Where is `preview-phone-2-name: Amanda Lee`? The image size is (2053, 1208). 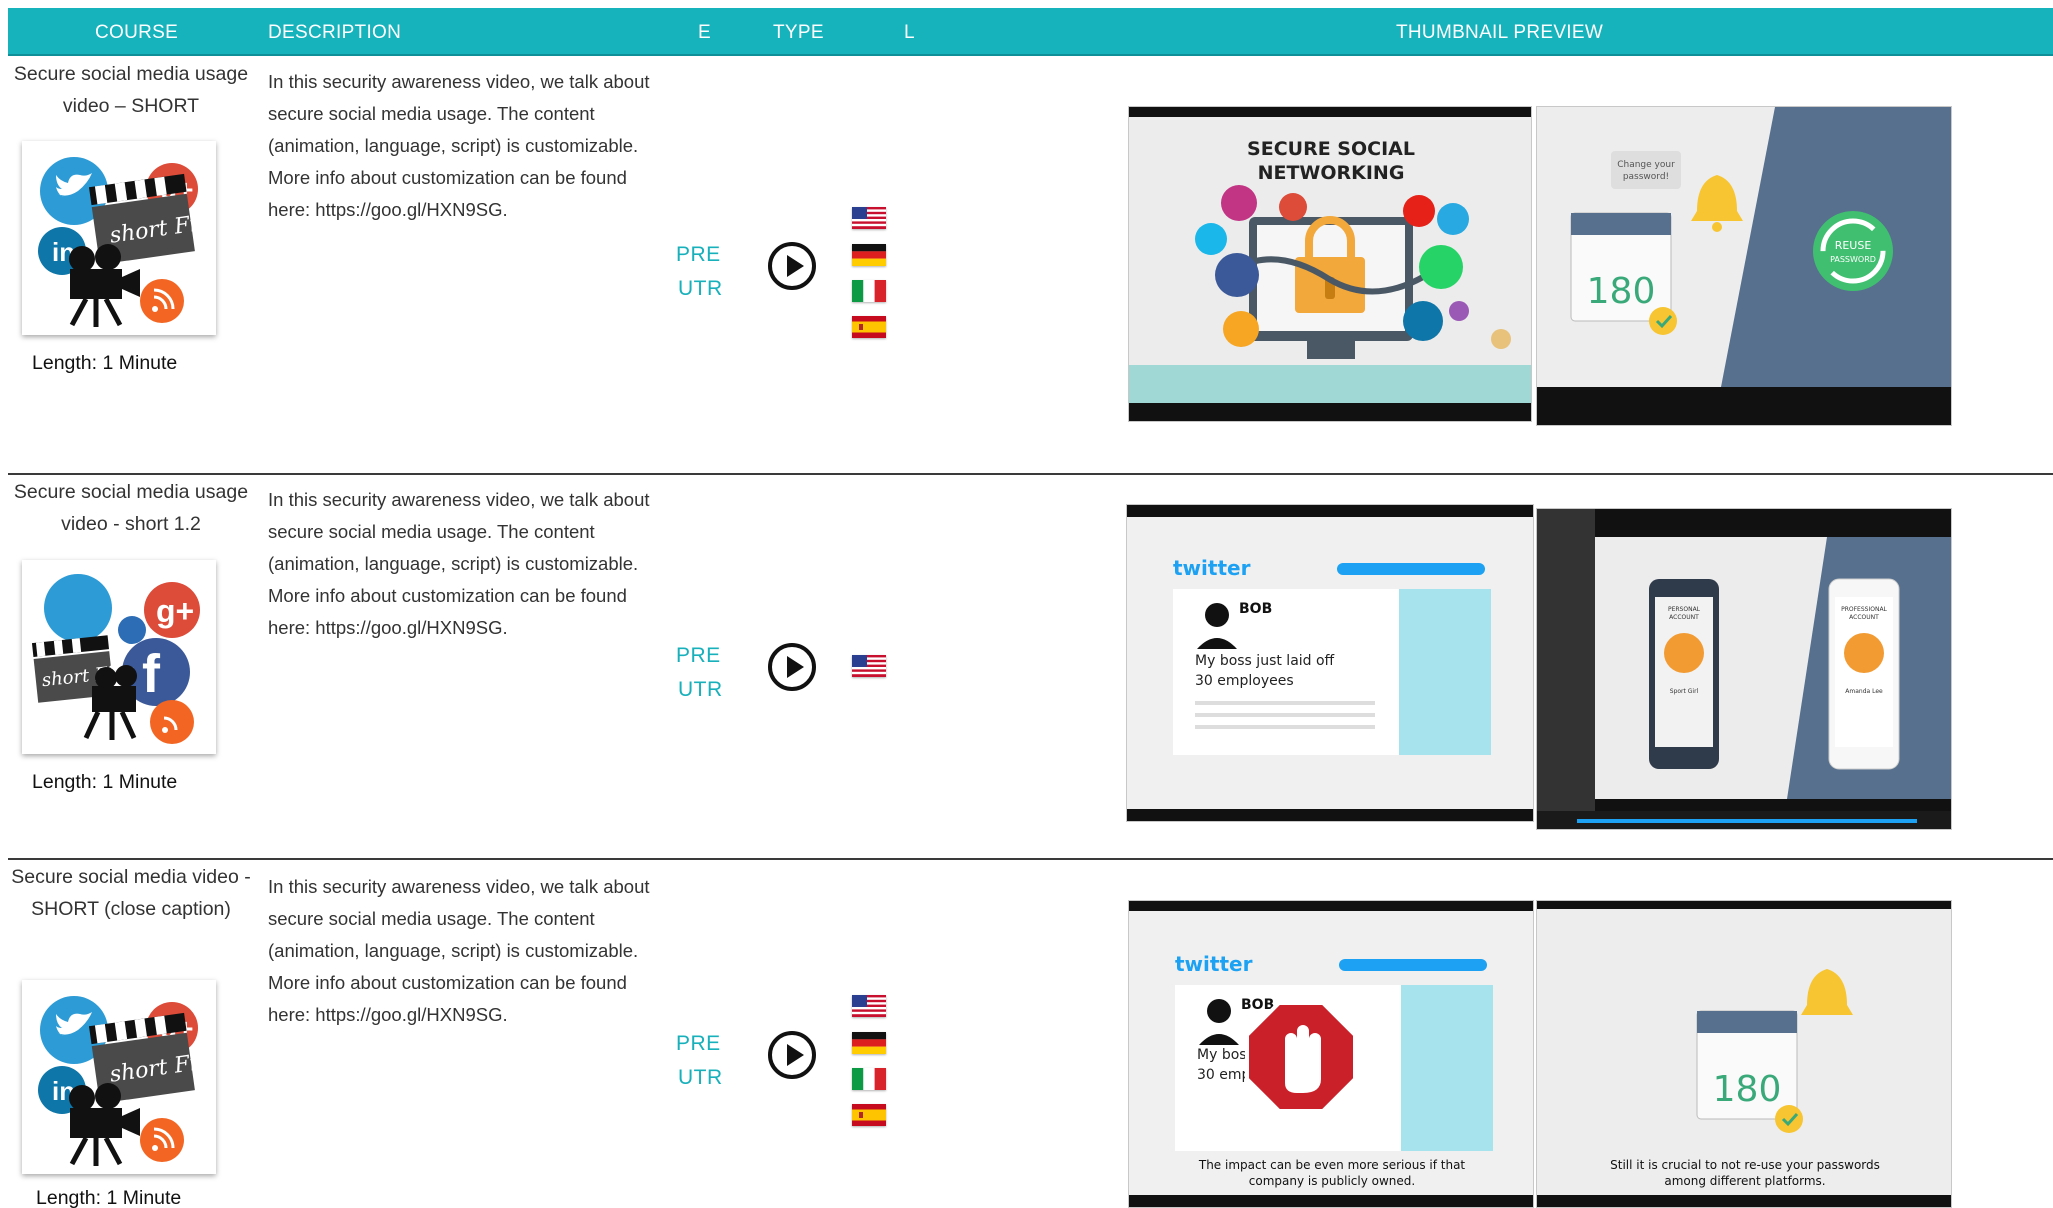
preview-phone-2-name: Amanda Lee is located at coordinates (1864, 691).